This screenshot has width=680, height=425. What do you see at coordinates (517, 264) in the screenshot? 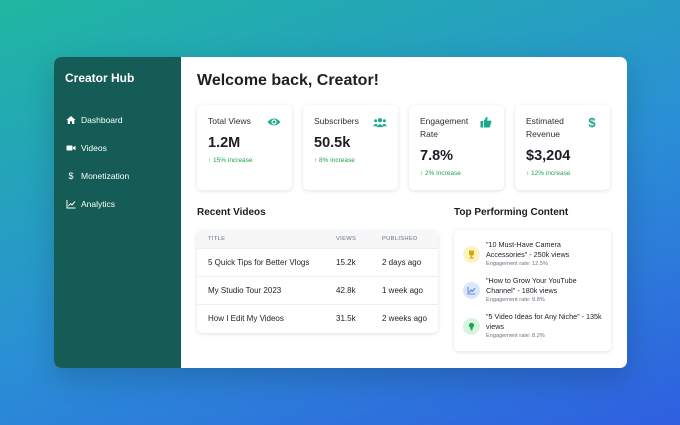
I see `engagement-rate: Engagement rate: 12.5%` at bounding box center [517, 264].